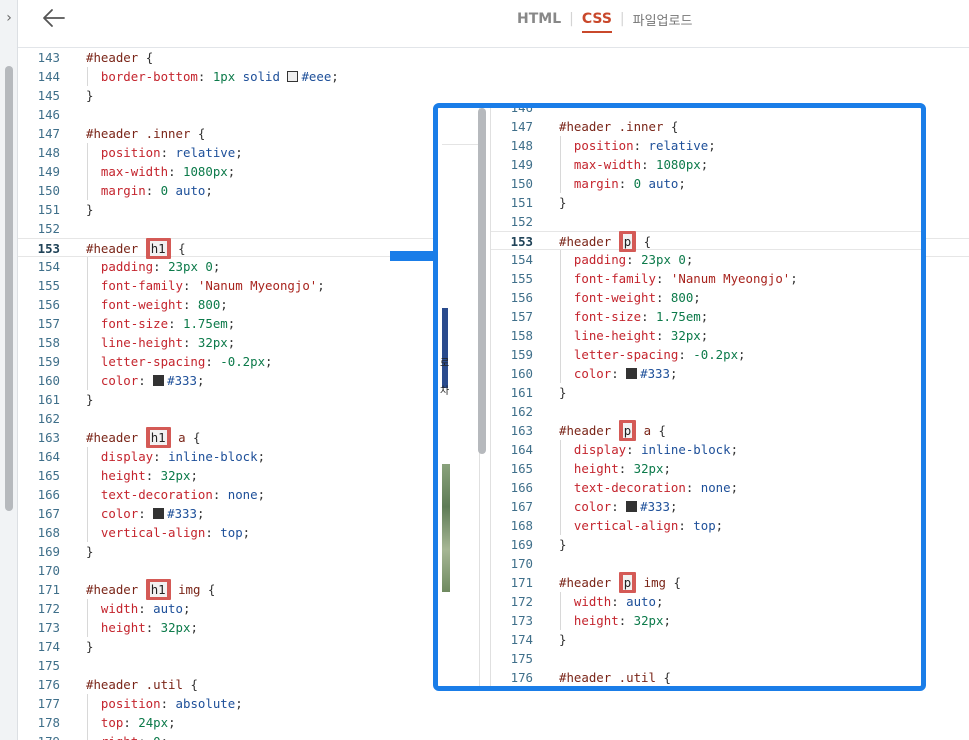 Image resolution: width=969 pixels, height=740 pixels. I want to click on line-number: 171, so click(521, 582).